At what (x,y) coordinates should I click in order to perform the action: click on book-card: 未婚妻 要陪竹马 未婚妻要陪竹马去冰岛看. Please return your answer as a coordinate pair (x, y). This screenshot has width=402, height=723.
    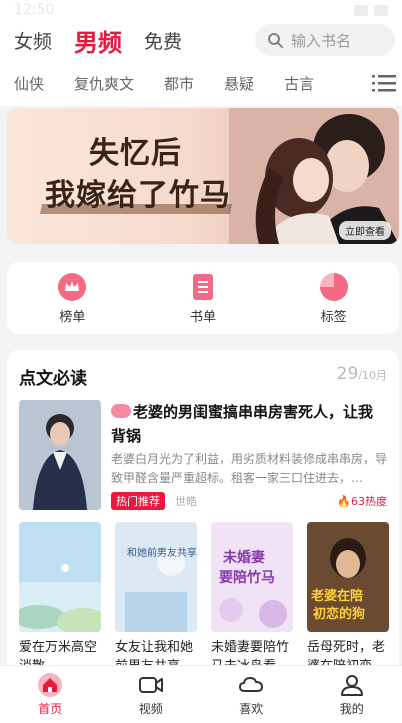
    Looking at the image, I should click on (252, 599).